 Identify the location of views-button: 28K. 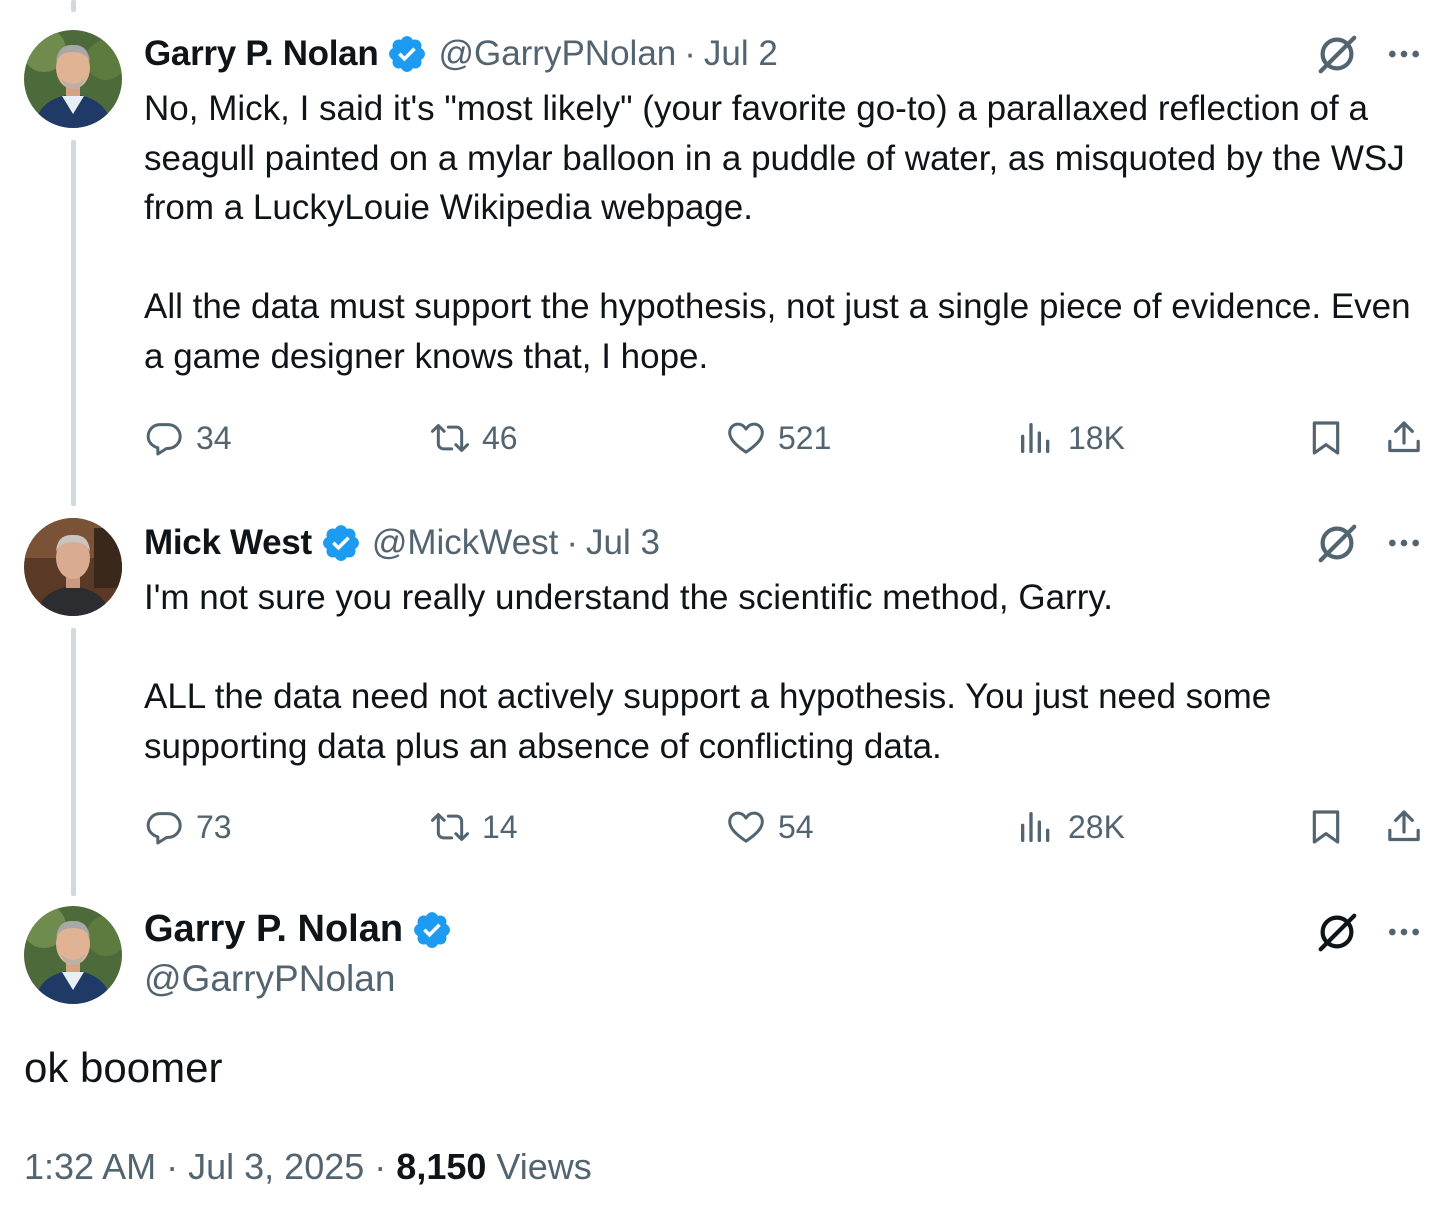
(1070, 827).